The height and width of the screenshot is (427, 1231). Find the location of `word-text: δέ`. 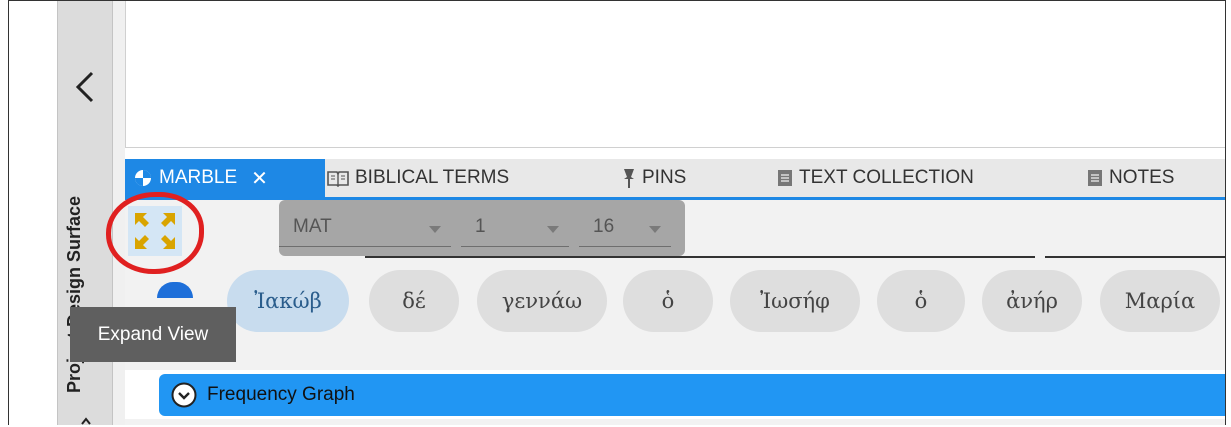

word-text: δέ is located at coordinates (414, 301).